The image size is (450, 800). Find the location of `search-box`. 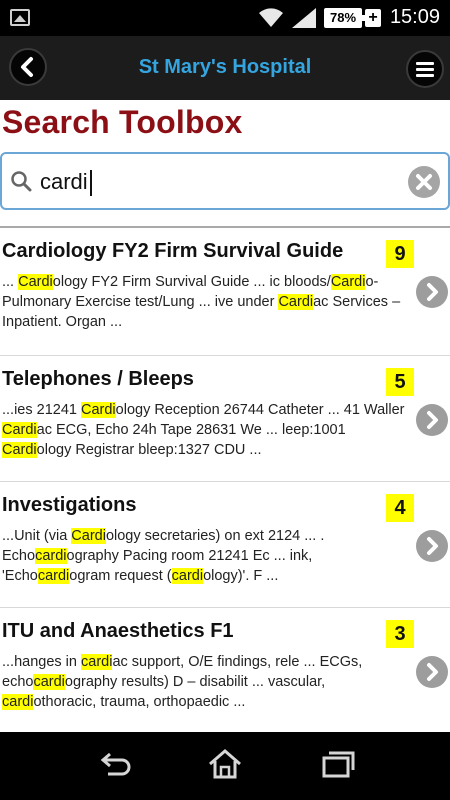

search-box is located at coordinates (225, 181).